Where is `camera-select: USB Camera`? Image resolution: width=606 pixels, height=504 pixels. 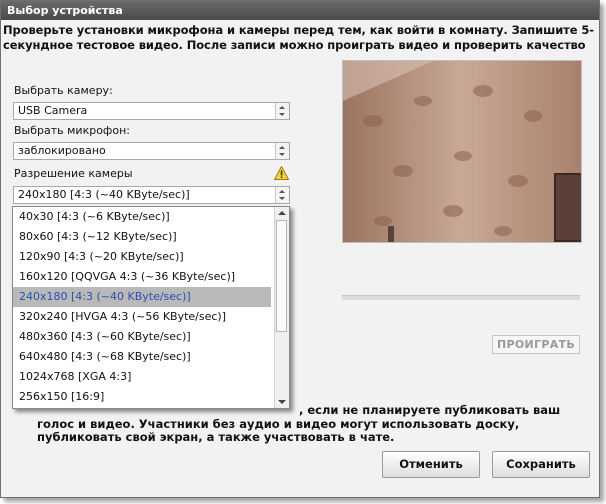
camera-select: USB Camera is located at coordinates (151, 111).